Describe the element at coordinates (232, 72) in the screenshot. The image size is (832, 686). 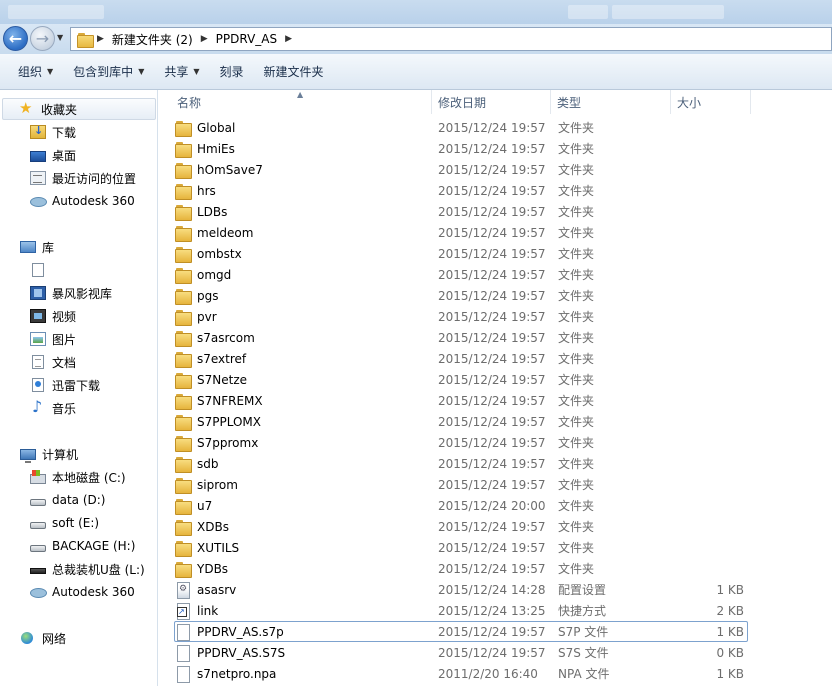
I see `burn-button: 刻录` at that location.